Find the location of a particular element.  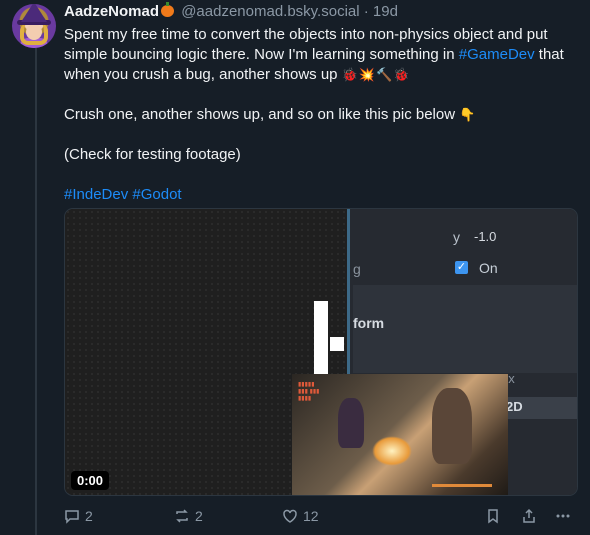

post-header: AadzeNomad @aadzenomad.bsky.social · 19d is located at coordinates (231, 11).